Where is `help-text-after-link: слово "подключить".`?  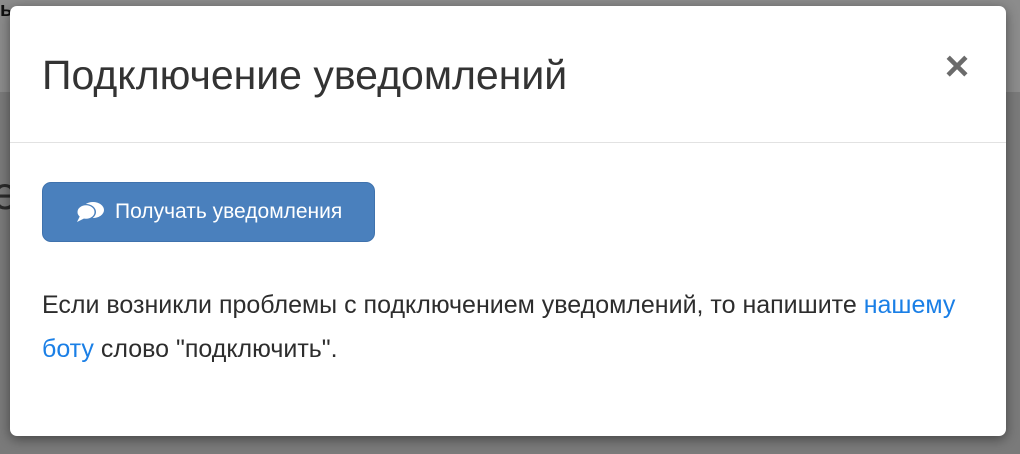
help-text-after-link: слово "подключить". is located at coordinates (215, 349).